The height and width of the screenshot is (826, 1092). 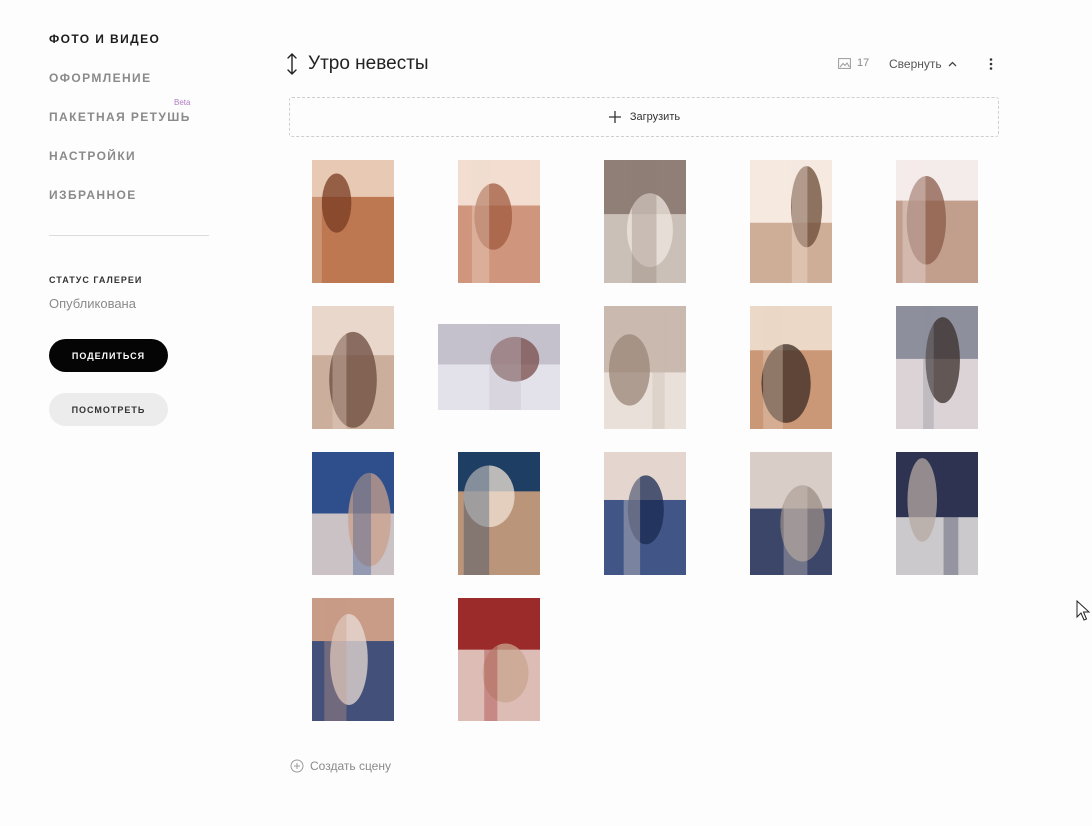 I want to click on collapse-label: Свернуть, so click(x=915, y=64).